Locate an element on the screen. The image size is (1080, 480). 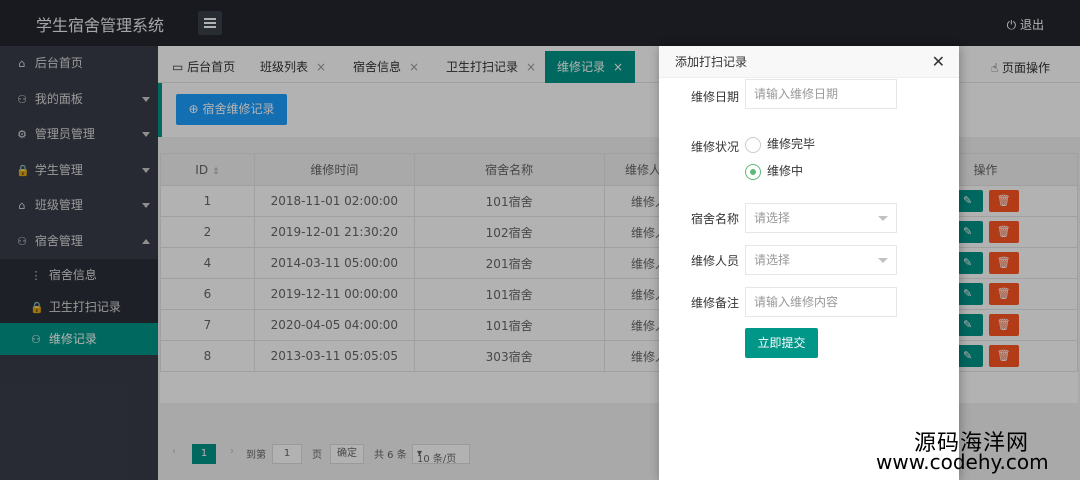
note-label: 维修备注 is located at coordinates (714, 303).